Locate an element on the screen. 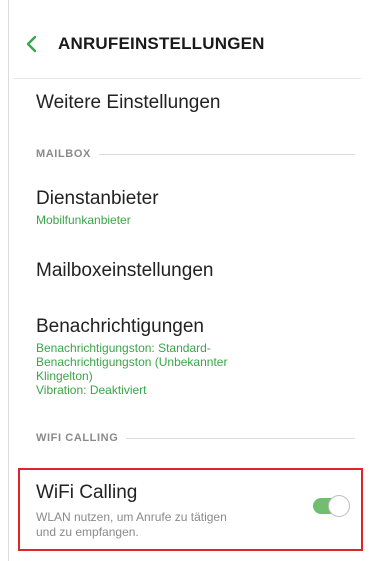  benachrichtigungen-label: Benachrichtigungen is located at coordinates (120, 326).